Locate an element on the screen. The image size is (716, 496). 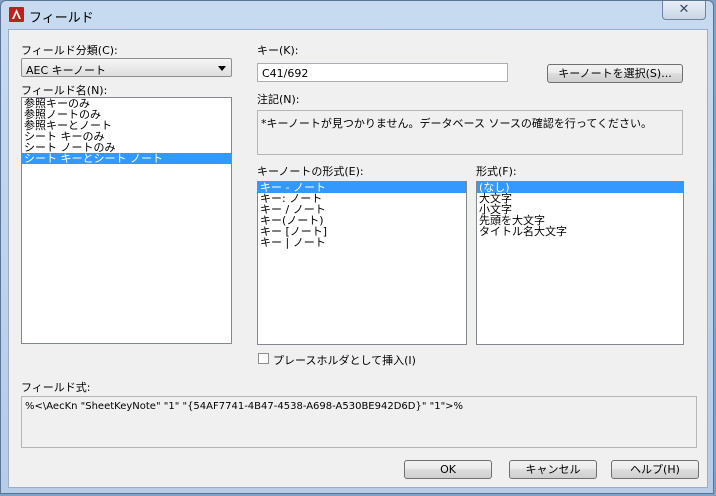
cancel-button: キャンセル is located at coordinates (553, 469).